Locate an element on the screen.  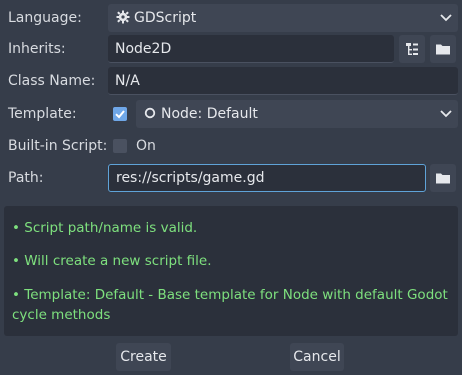
inherits-input: Node2D is located at coordinates (251, 49).